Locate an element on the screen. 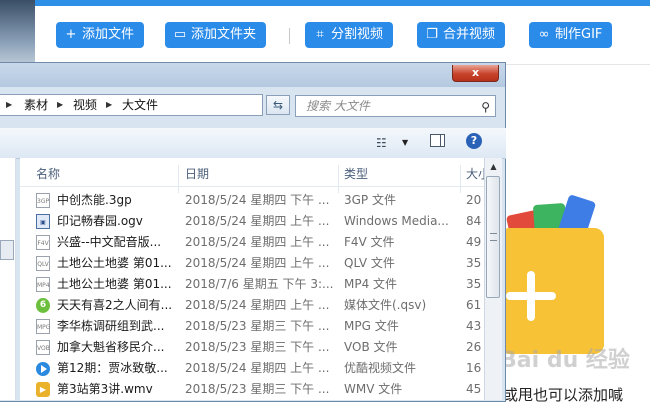 This screenshot has width=650, height=405. file-type-icon: ▶ is located at coordinates (43, 389).